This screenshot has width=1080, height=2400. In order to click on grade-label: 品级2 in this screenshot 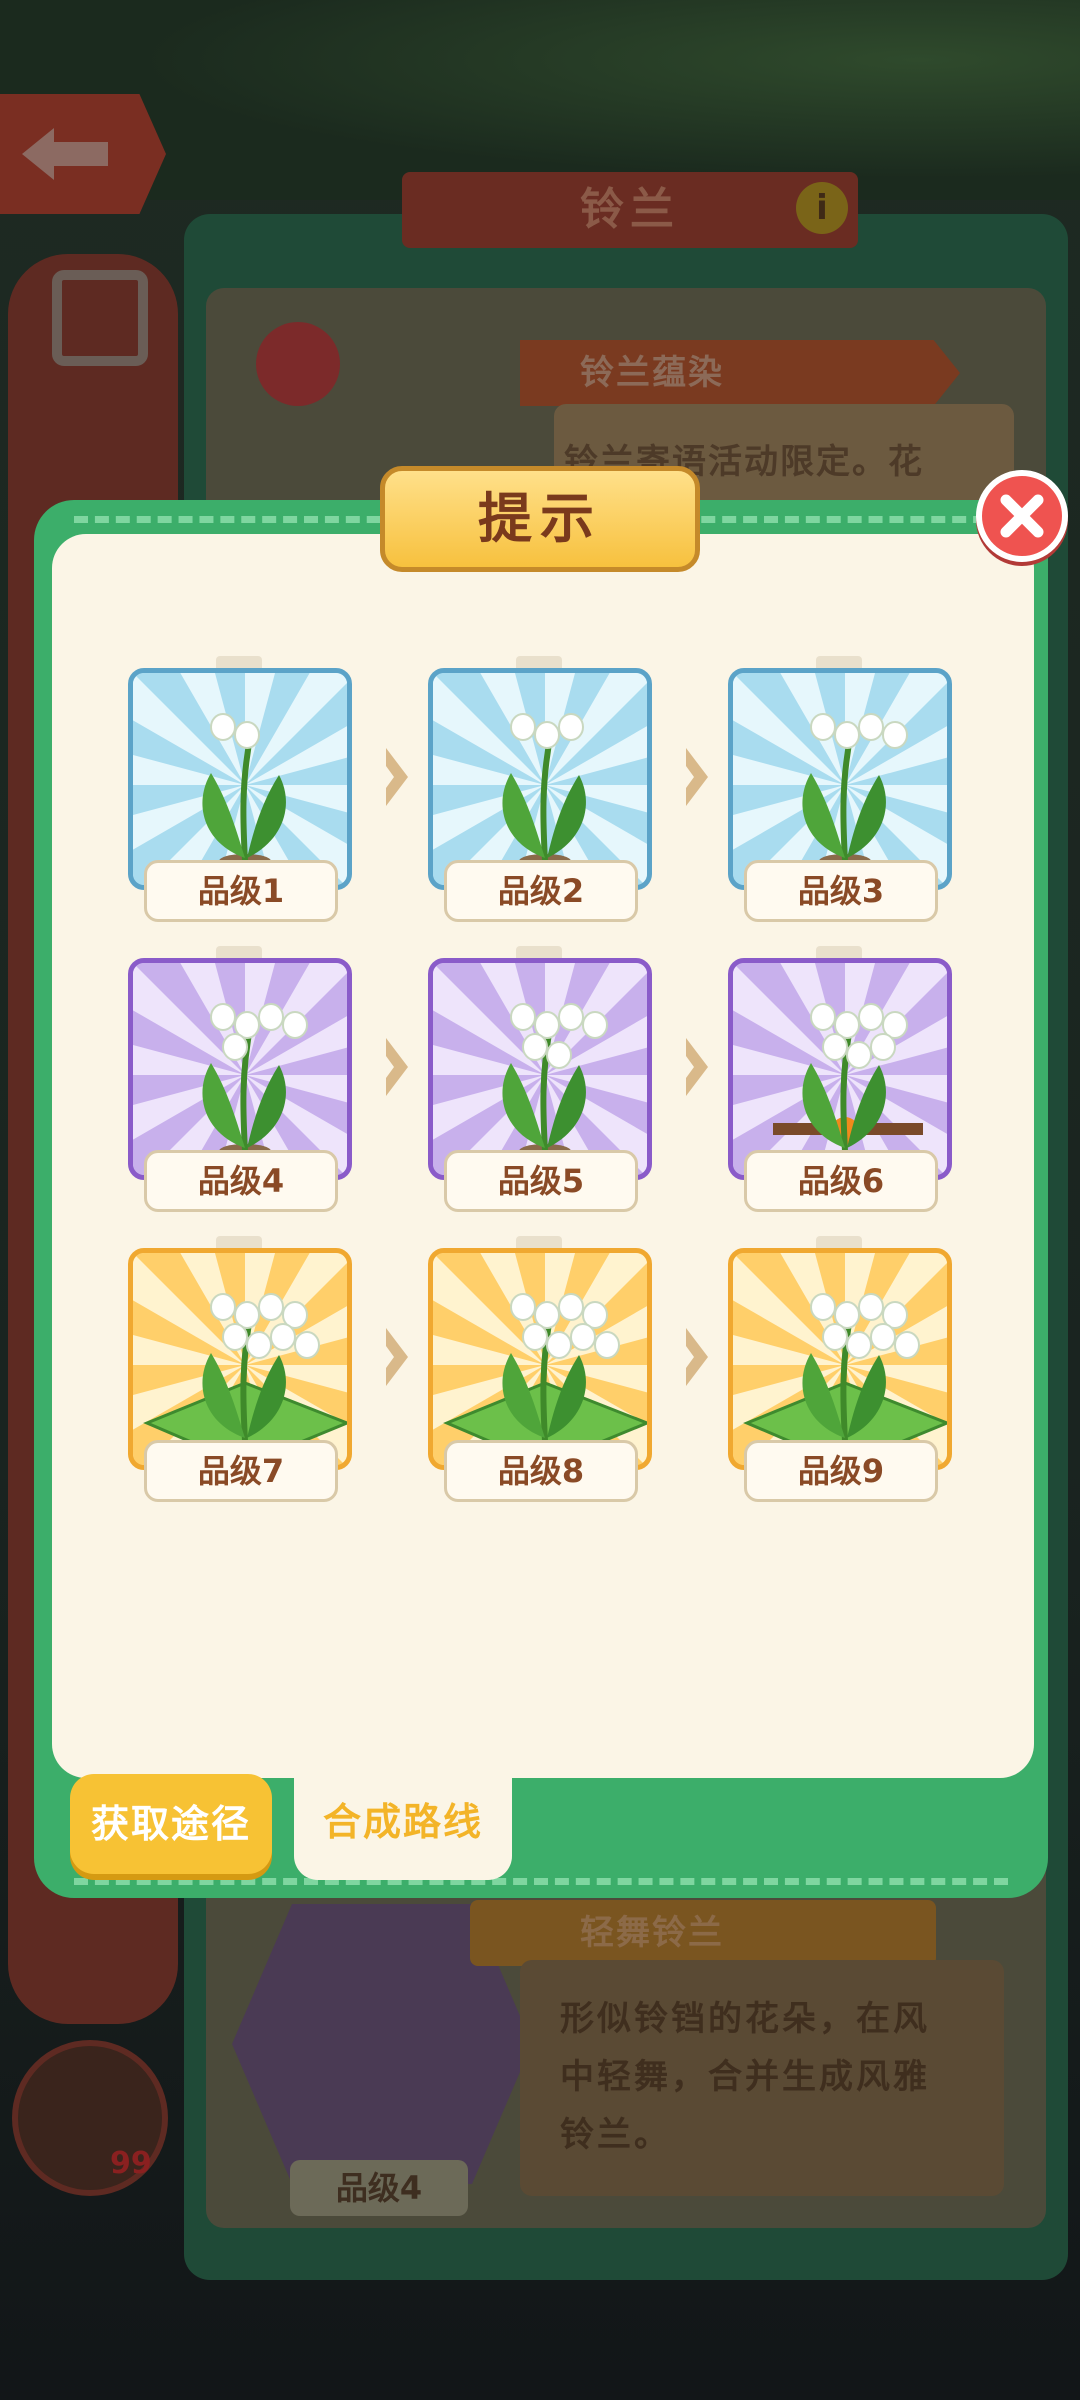, I will do `click(541, 891)`.